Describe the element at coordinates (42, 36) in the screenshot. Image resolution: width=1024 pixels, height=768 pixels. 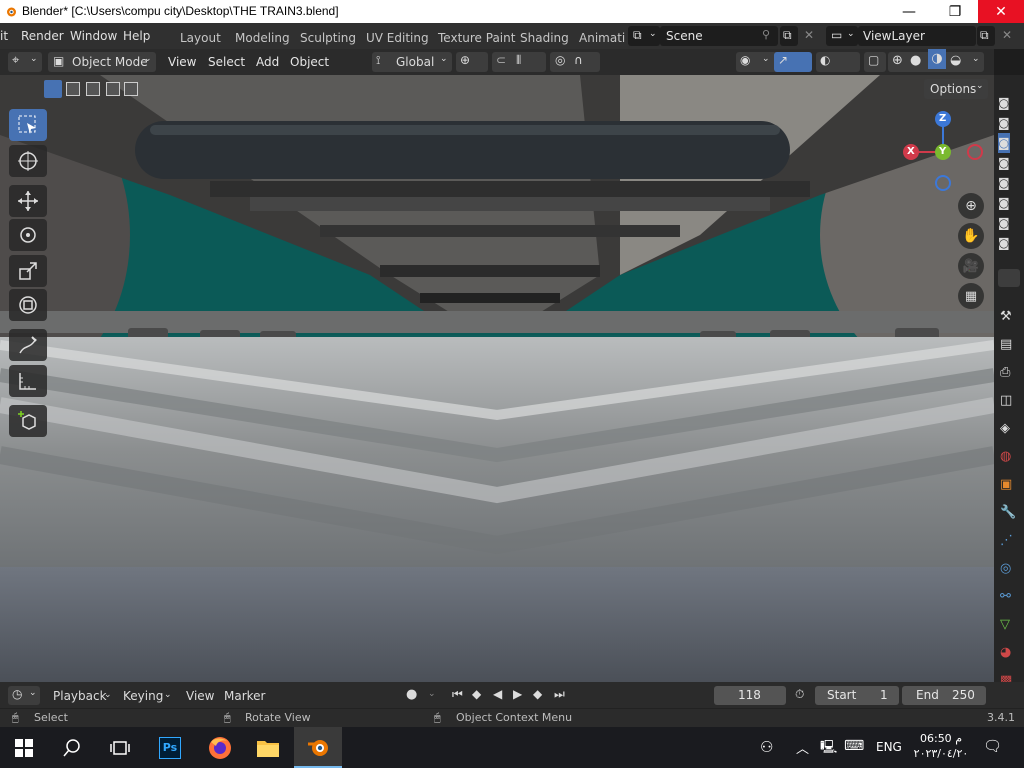
I see `menu-render: Render` at that location.